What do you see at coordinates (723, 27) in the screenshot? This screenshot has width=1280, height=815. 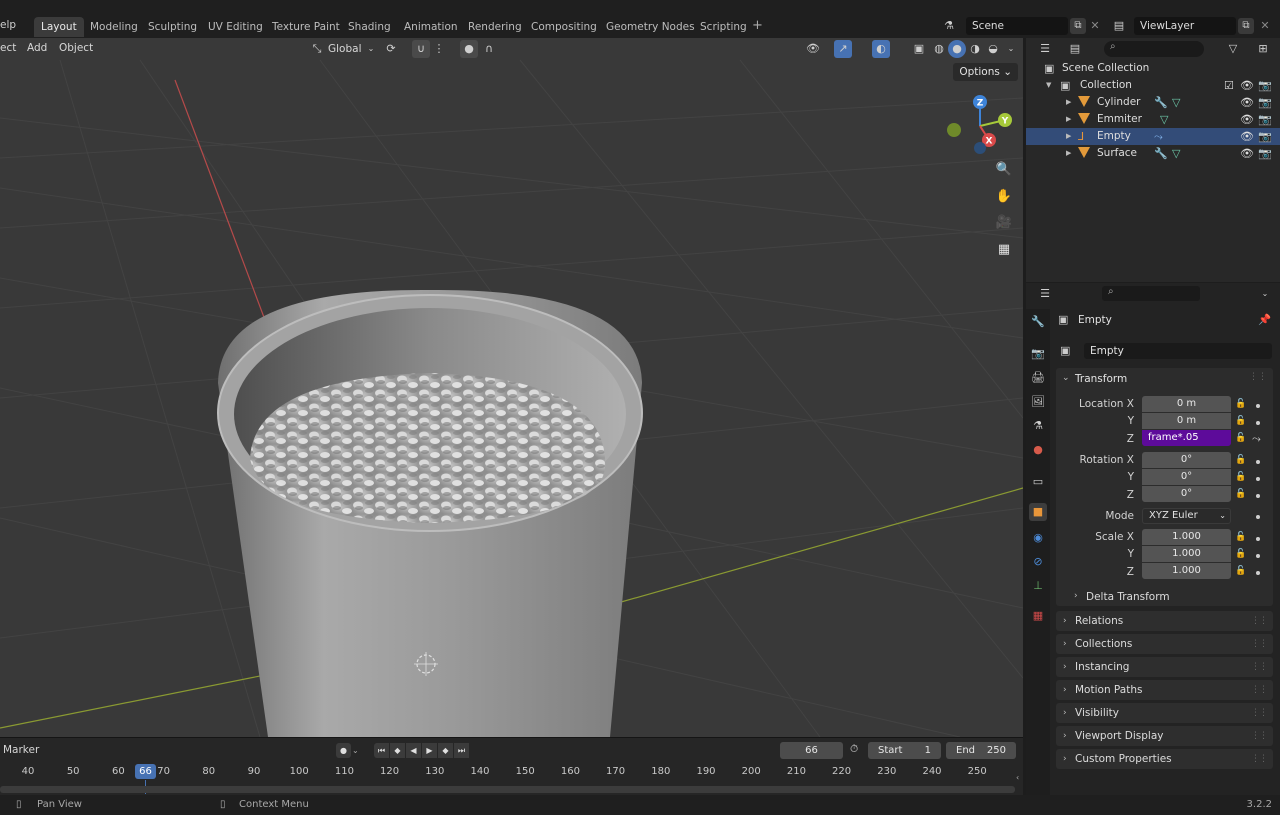 I see `workspace-tab-scripting: Scripting` at bounding box center [723, 27].